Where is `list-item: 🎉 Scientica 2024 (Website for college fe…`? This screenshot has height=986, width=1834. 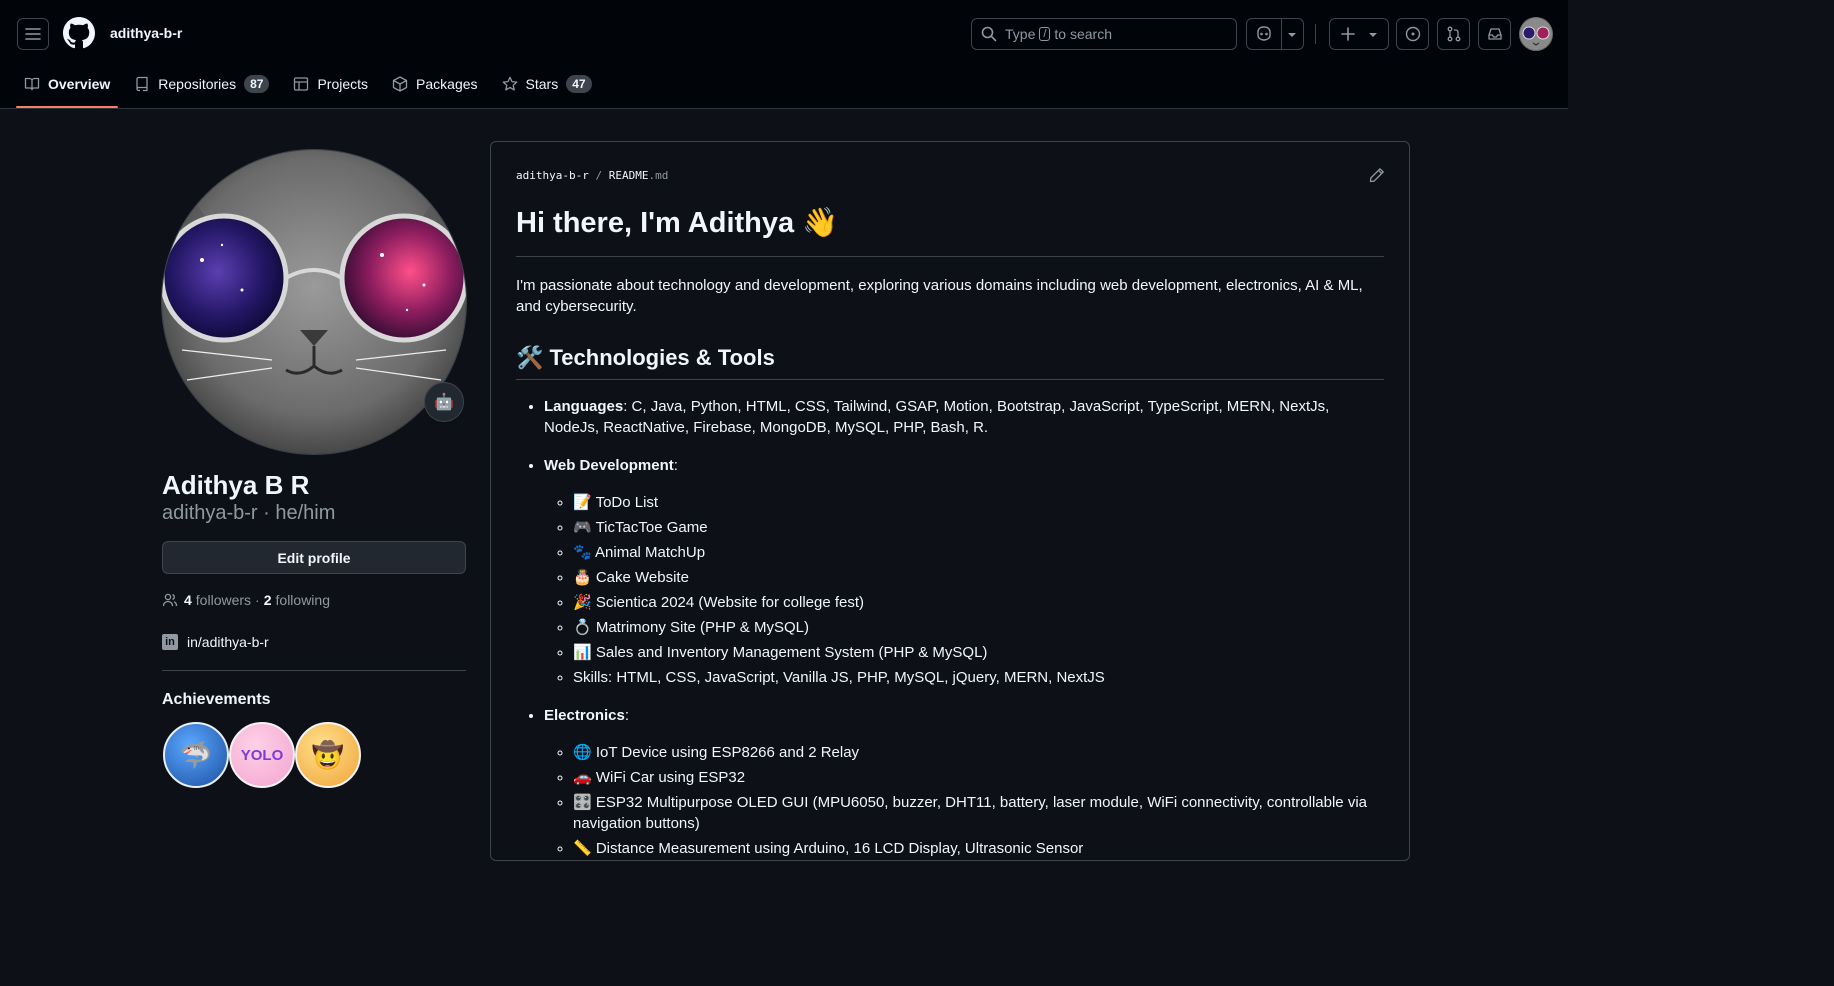
list-item: 🎉 Scientica 2024 (Website for college fe… is located at coordinates (978, 602).